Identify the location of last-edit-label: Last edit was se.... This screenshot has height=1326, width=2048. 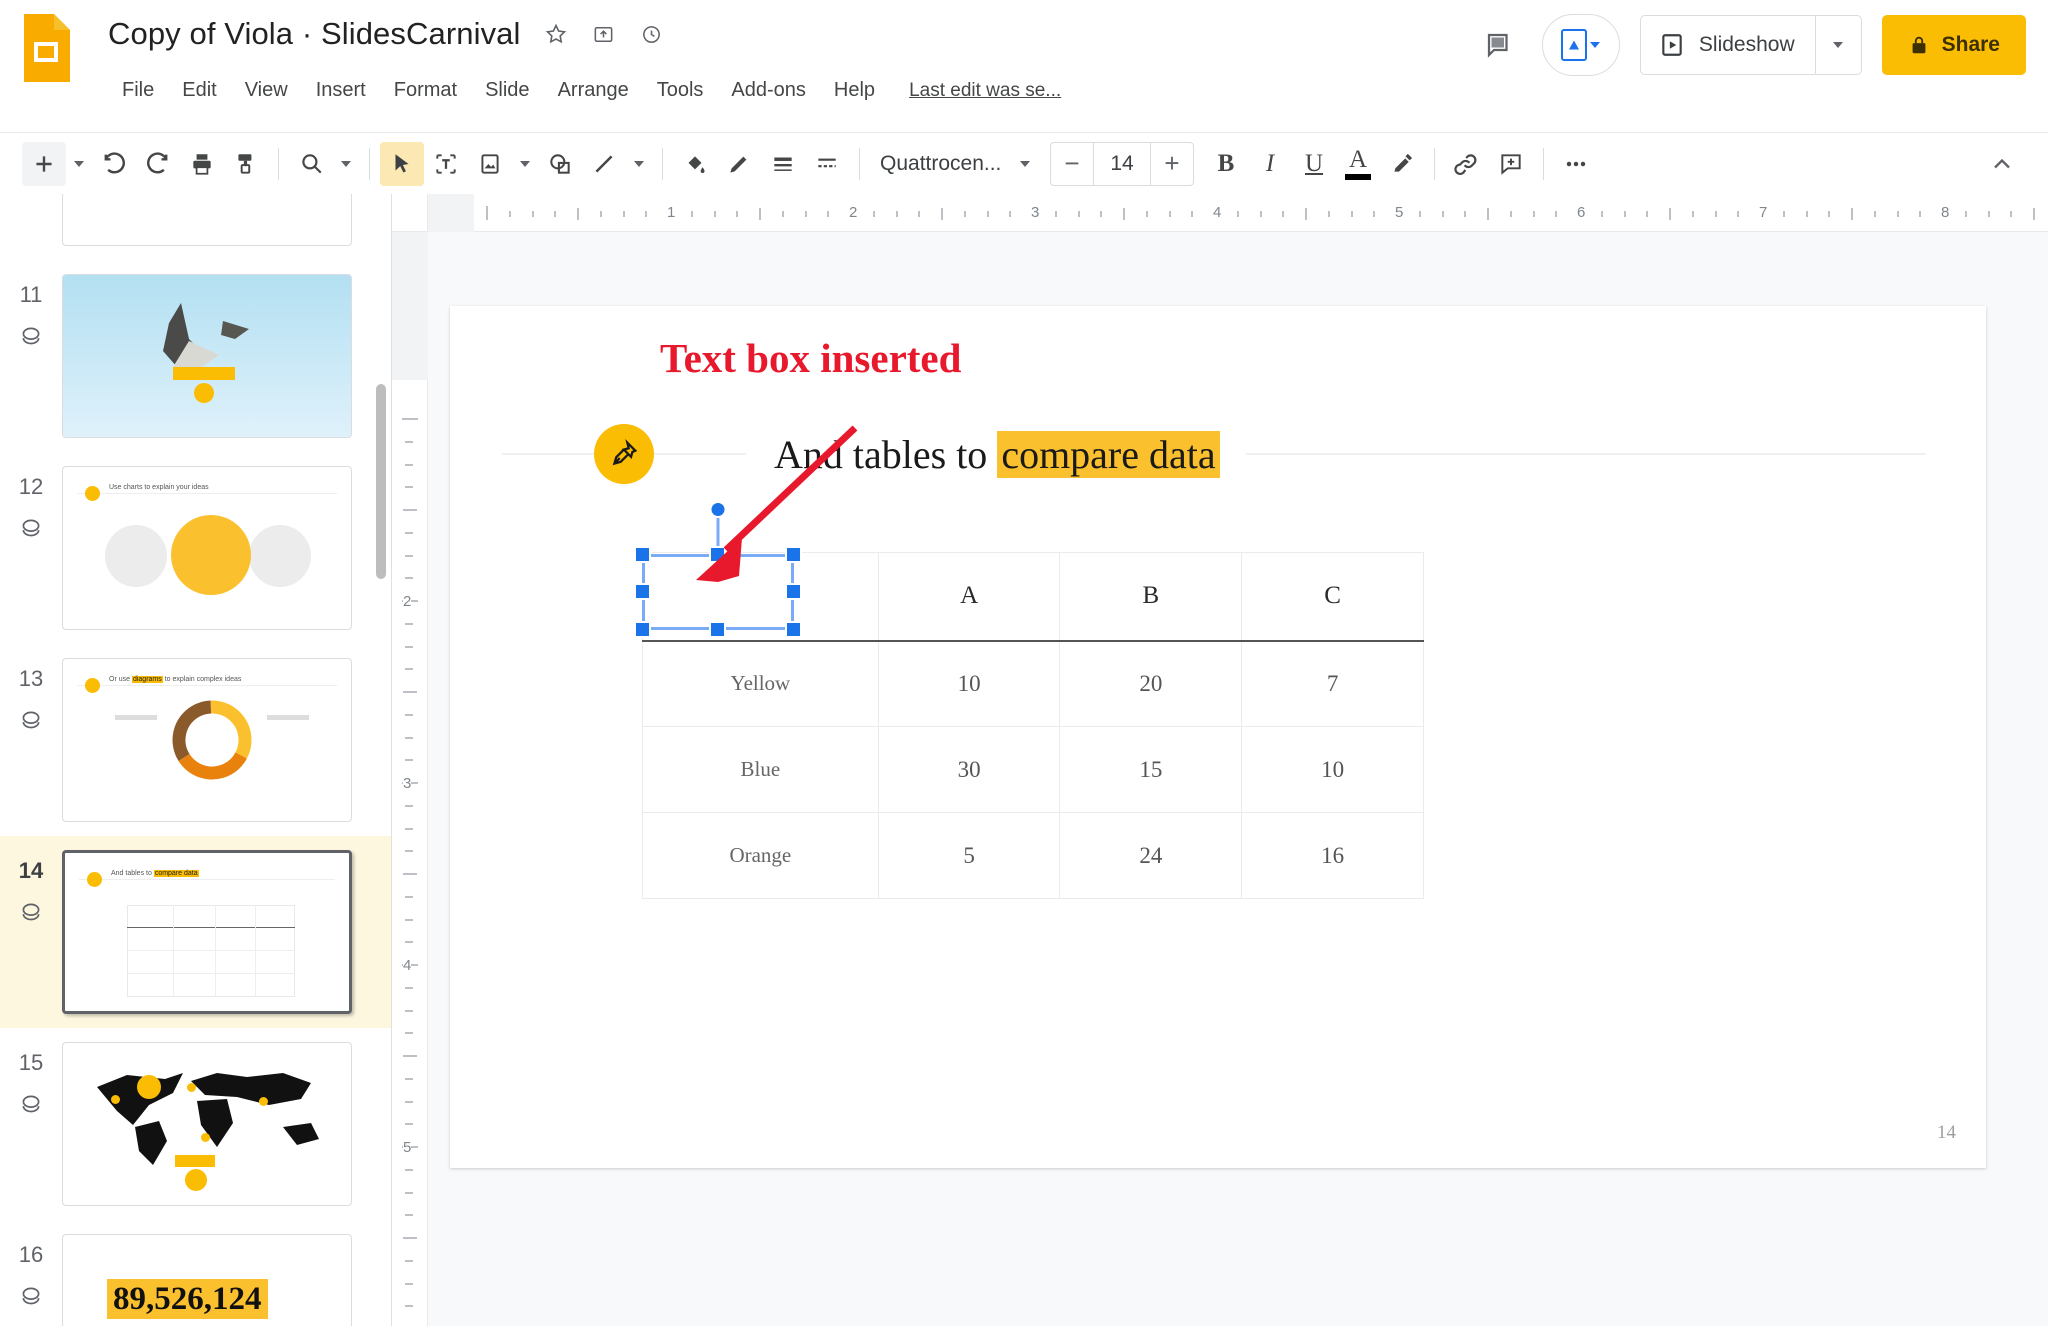
(985, 91).